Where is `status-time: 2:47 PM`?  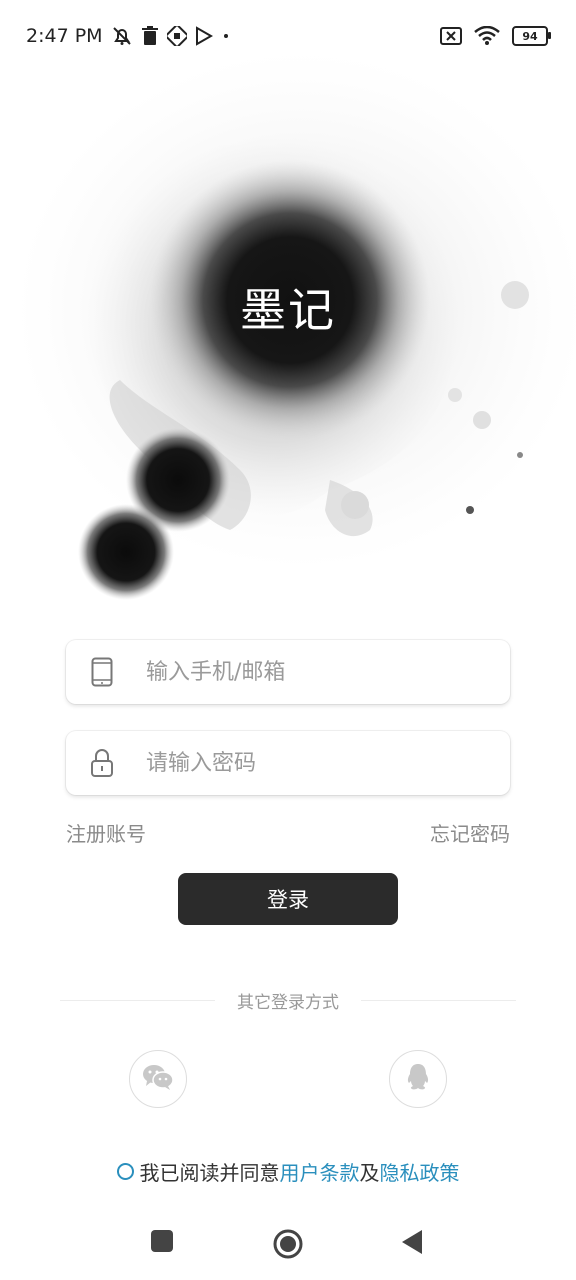
status-time: 2:47 PM is located at coordinates (64, 36).